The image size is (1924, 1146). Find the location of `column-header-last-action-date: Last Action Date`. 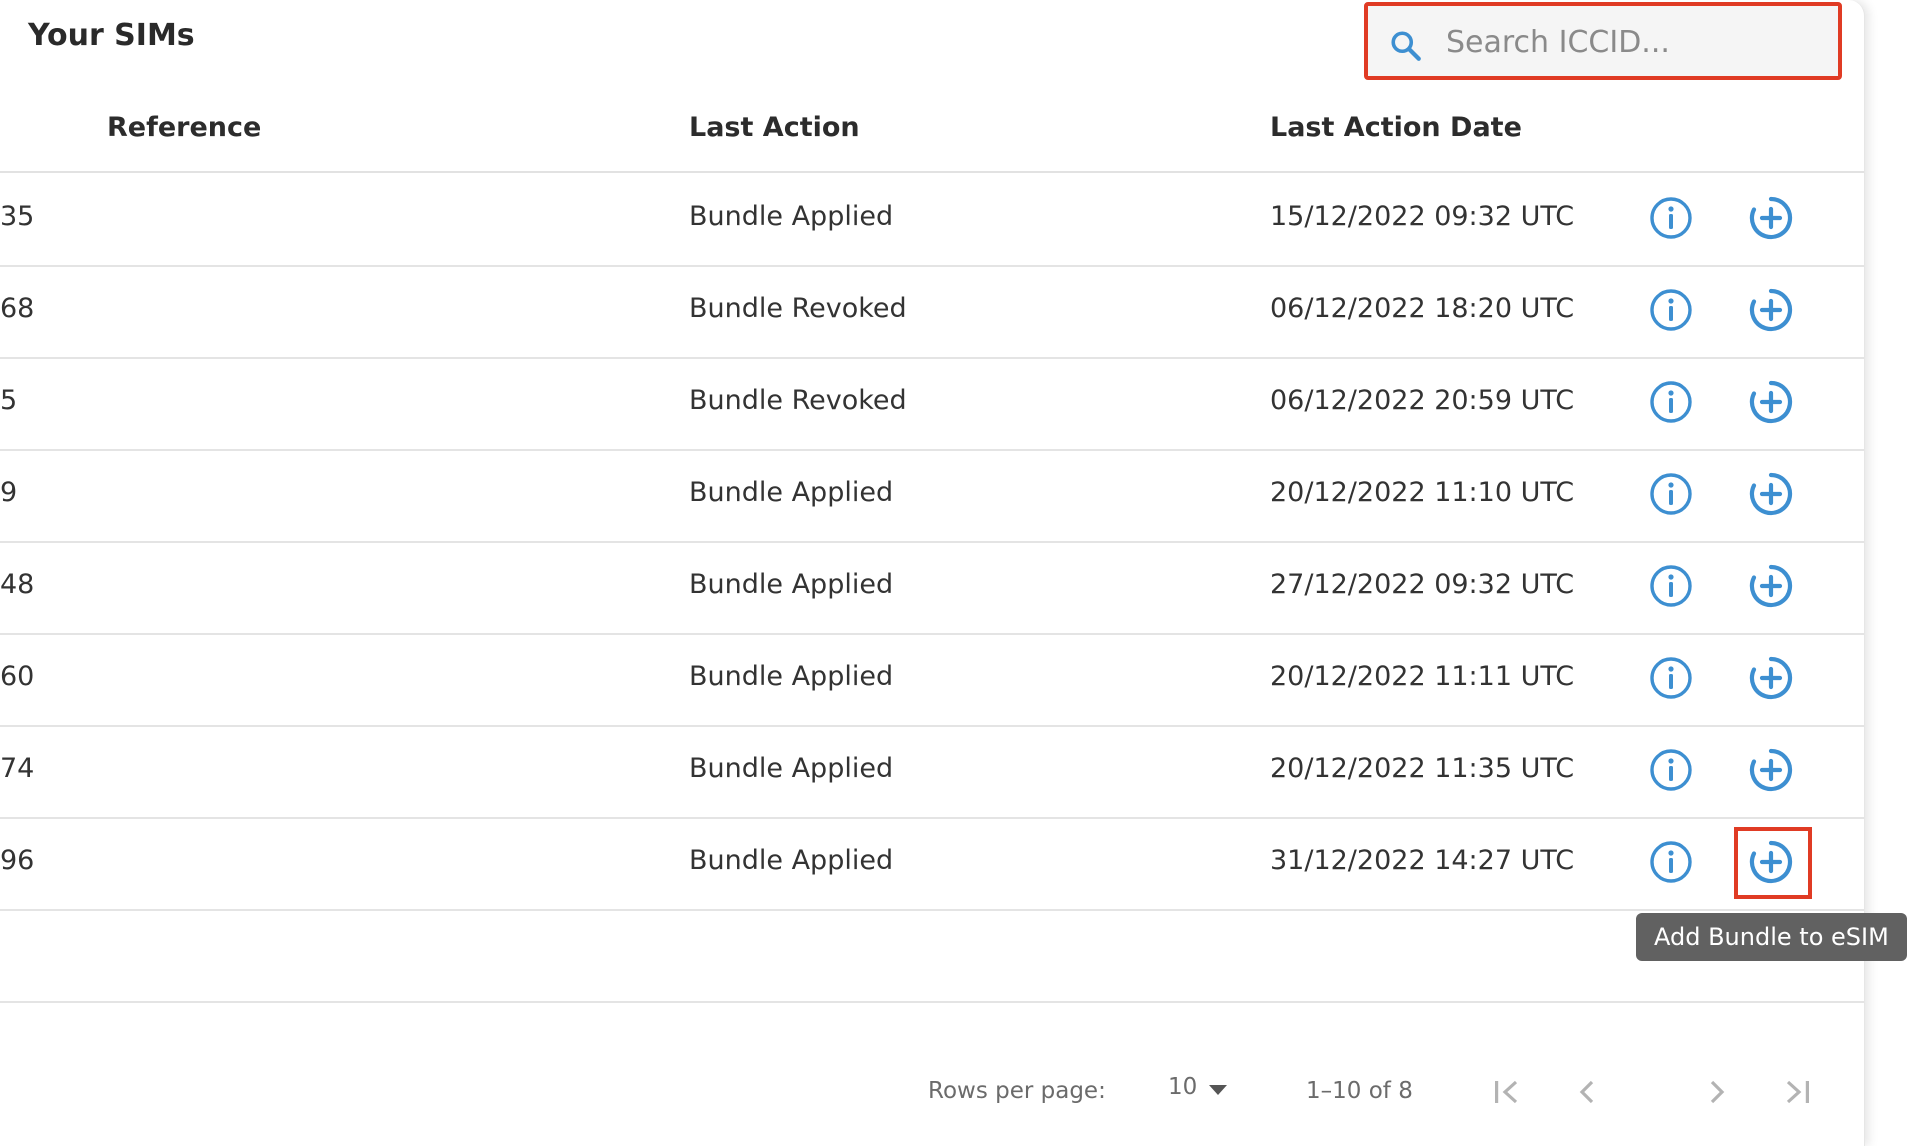

column-header-last-action-date: Last Action Date is located at coordinates (1396, 127).